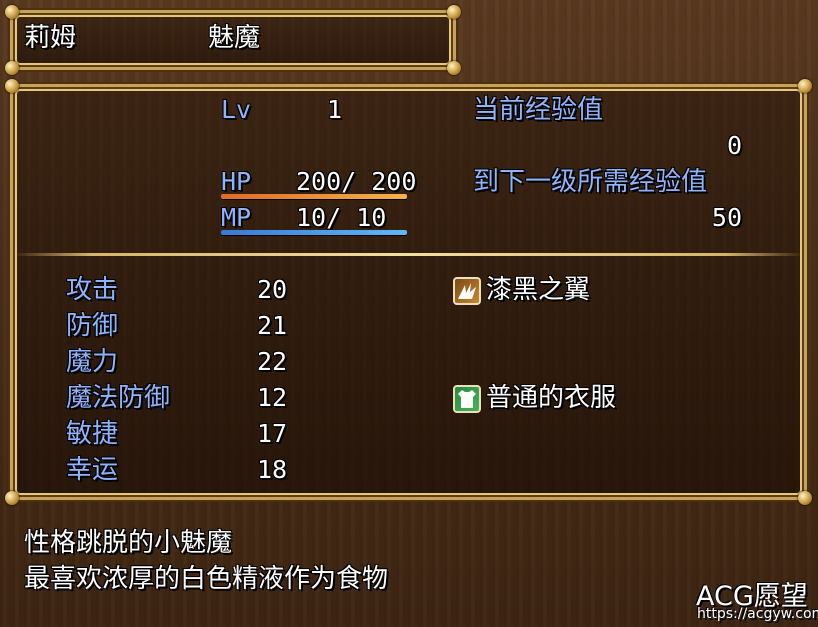 This screenshot has height=627, width=818. What do you see at coordinates (734, 145) in the screenshot?
I see `exp-current-value: 0` at bounding box center [734, 145].